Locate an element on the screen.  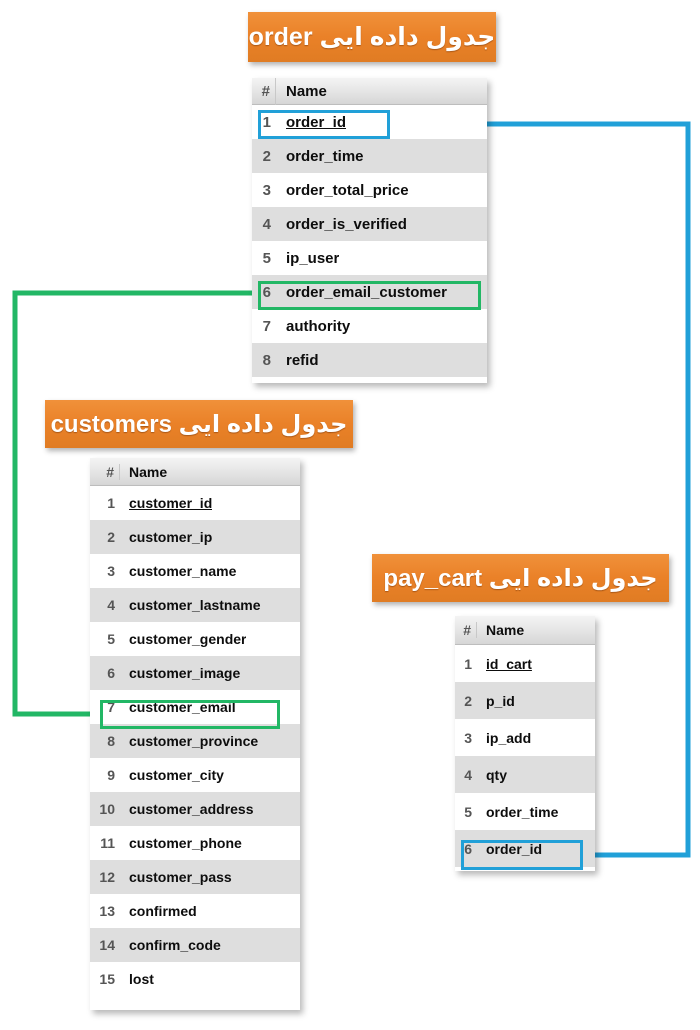
table-row: 4 qty is located at coordinates (525, 774).